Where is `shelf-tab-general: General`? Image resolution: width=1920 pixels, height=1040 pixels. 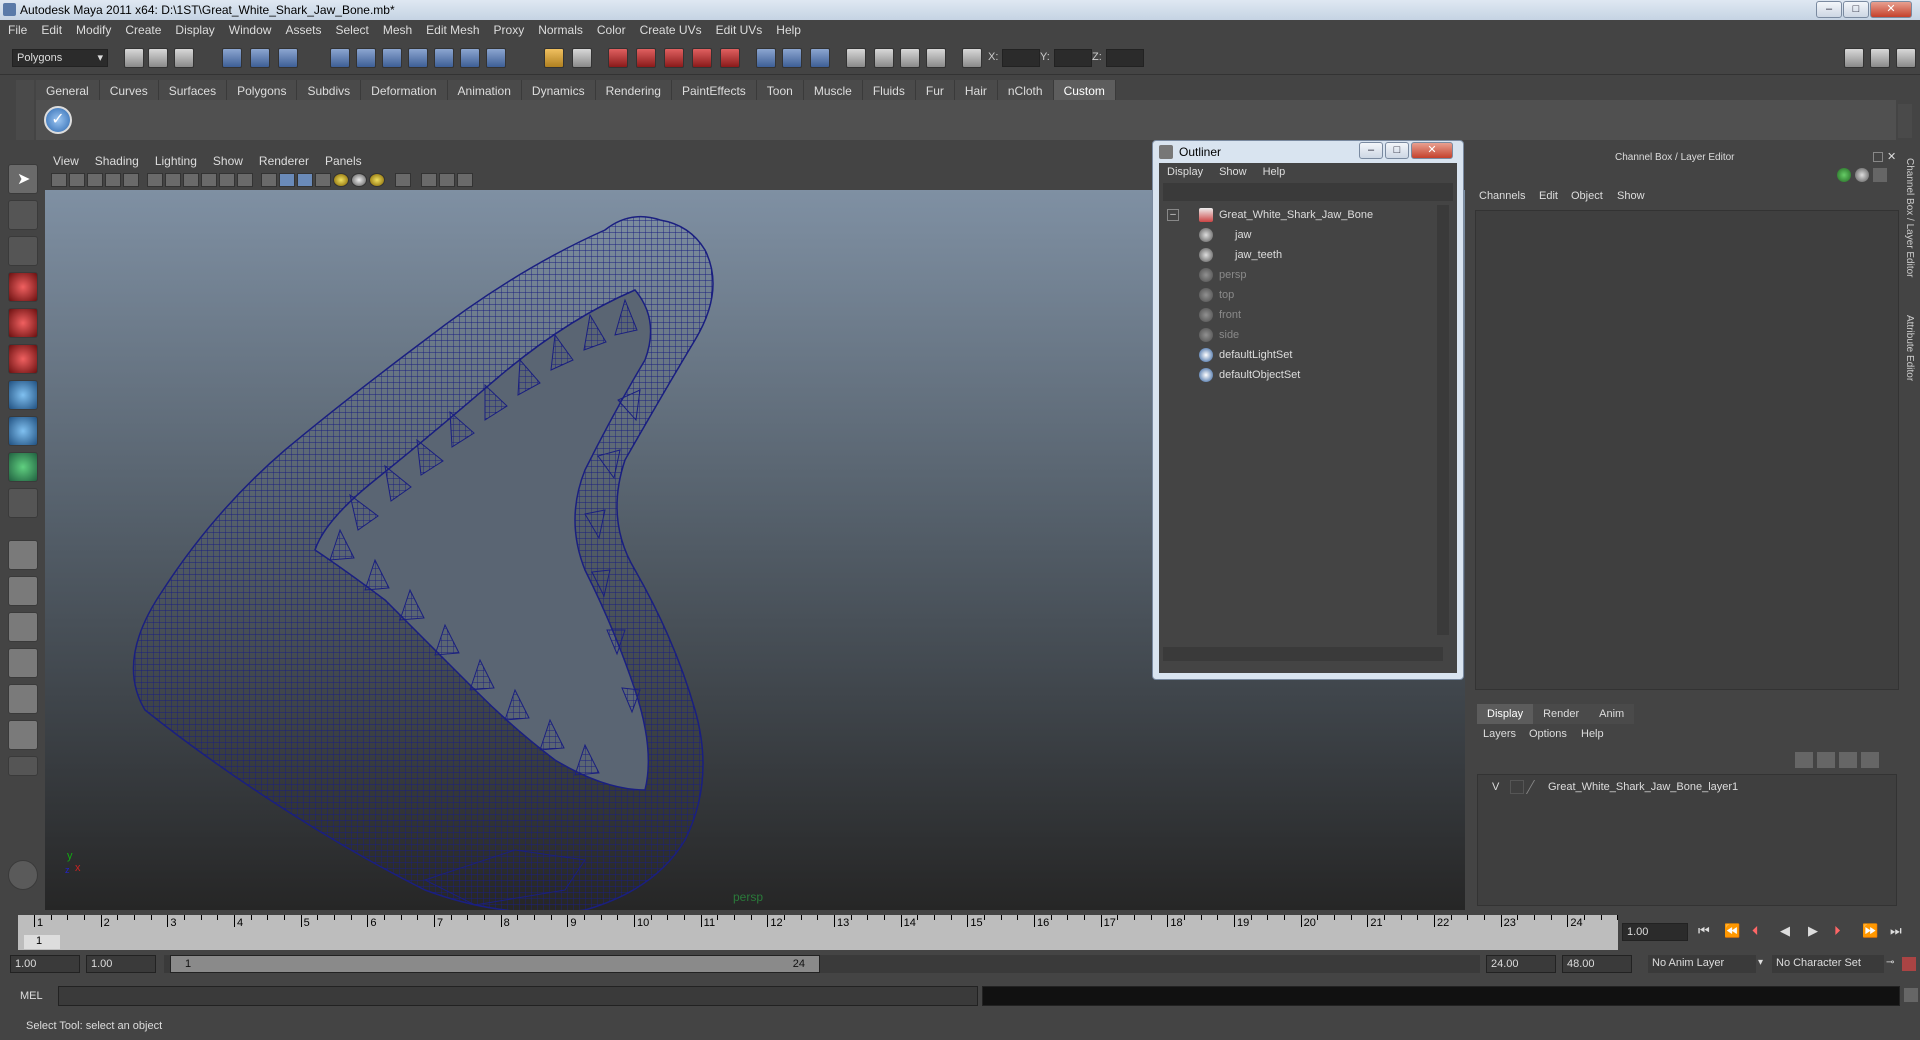 shelf-tab-general: General is located at coordinates (68, 90).